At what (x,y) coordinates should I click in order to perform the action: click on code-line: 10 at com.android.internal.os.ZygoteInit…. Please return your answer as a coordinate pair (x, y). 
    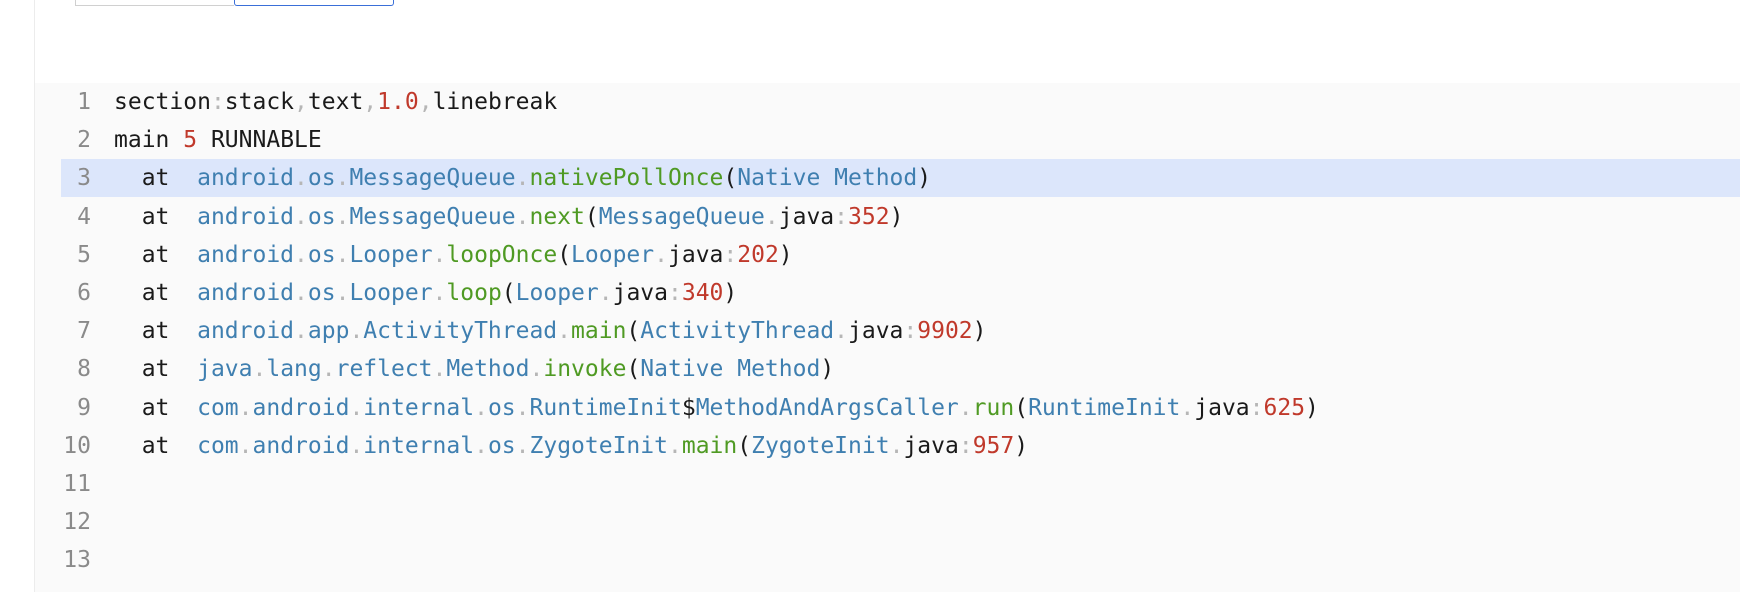
    Looking at the image, I should click on (887, 446).